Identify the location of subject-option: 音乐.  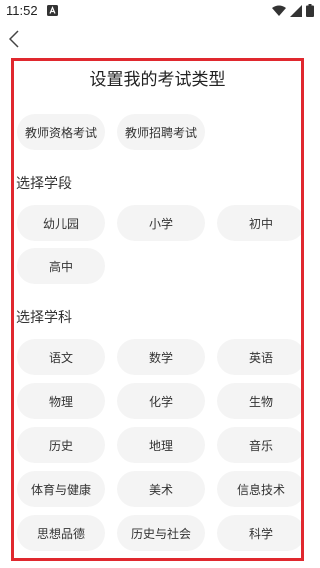
(259, 445).